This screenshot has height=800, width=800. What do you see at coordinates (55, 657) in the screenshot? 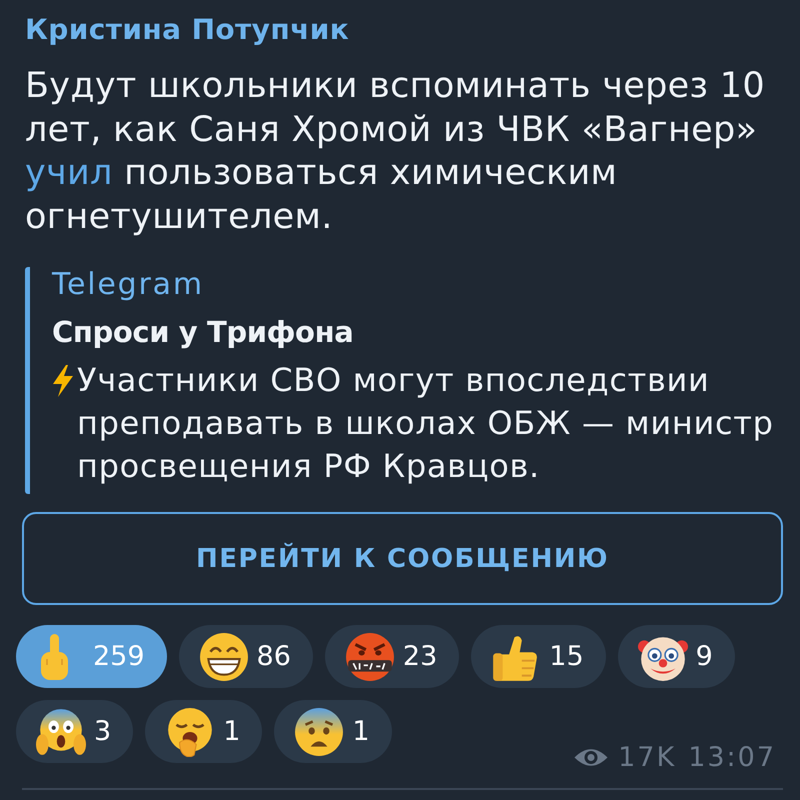
I see `middle-finger-icon` at bounding box center [55, 657].